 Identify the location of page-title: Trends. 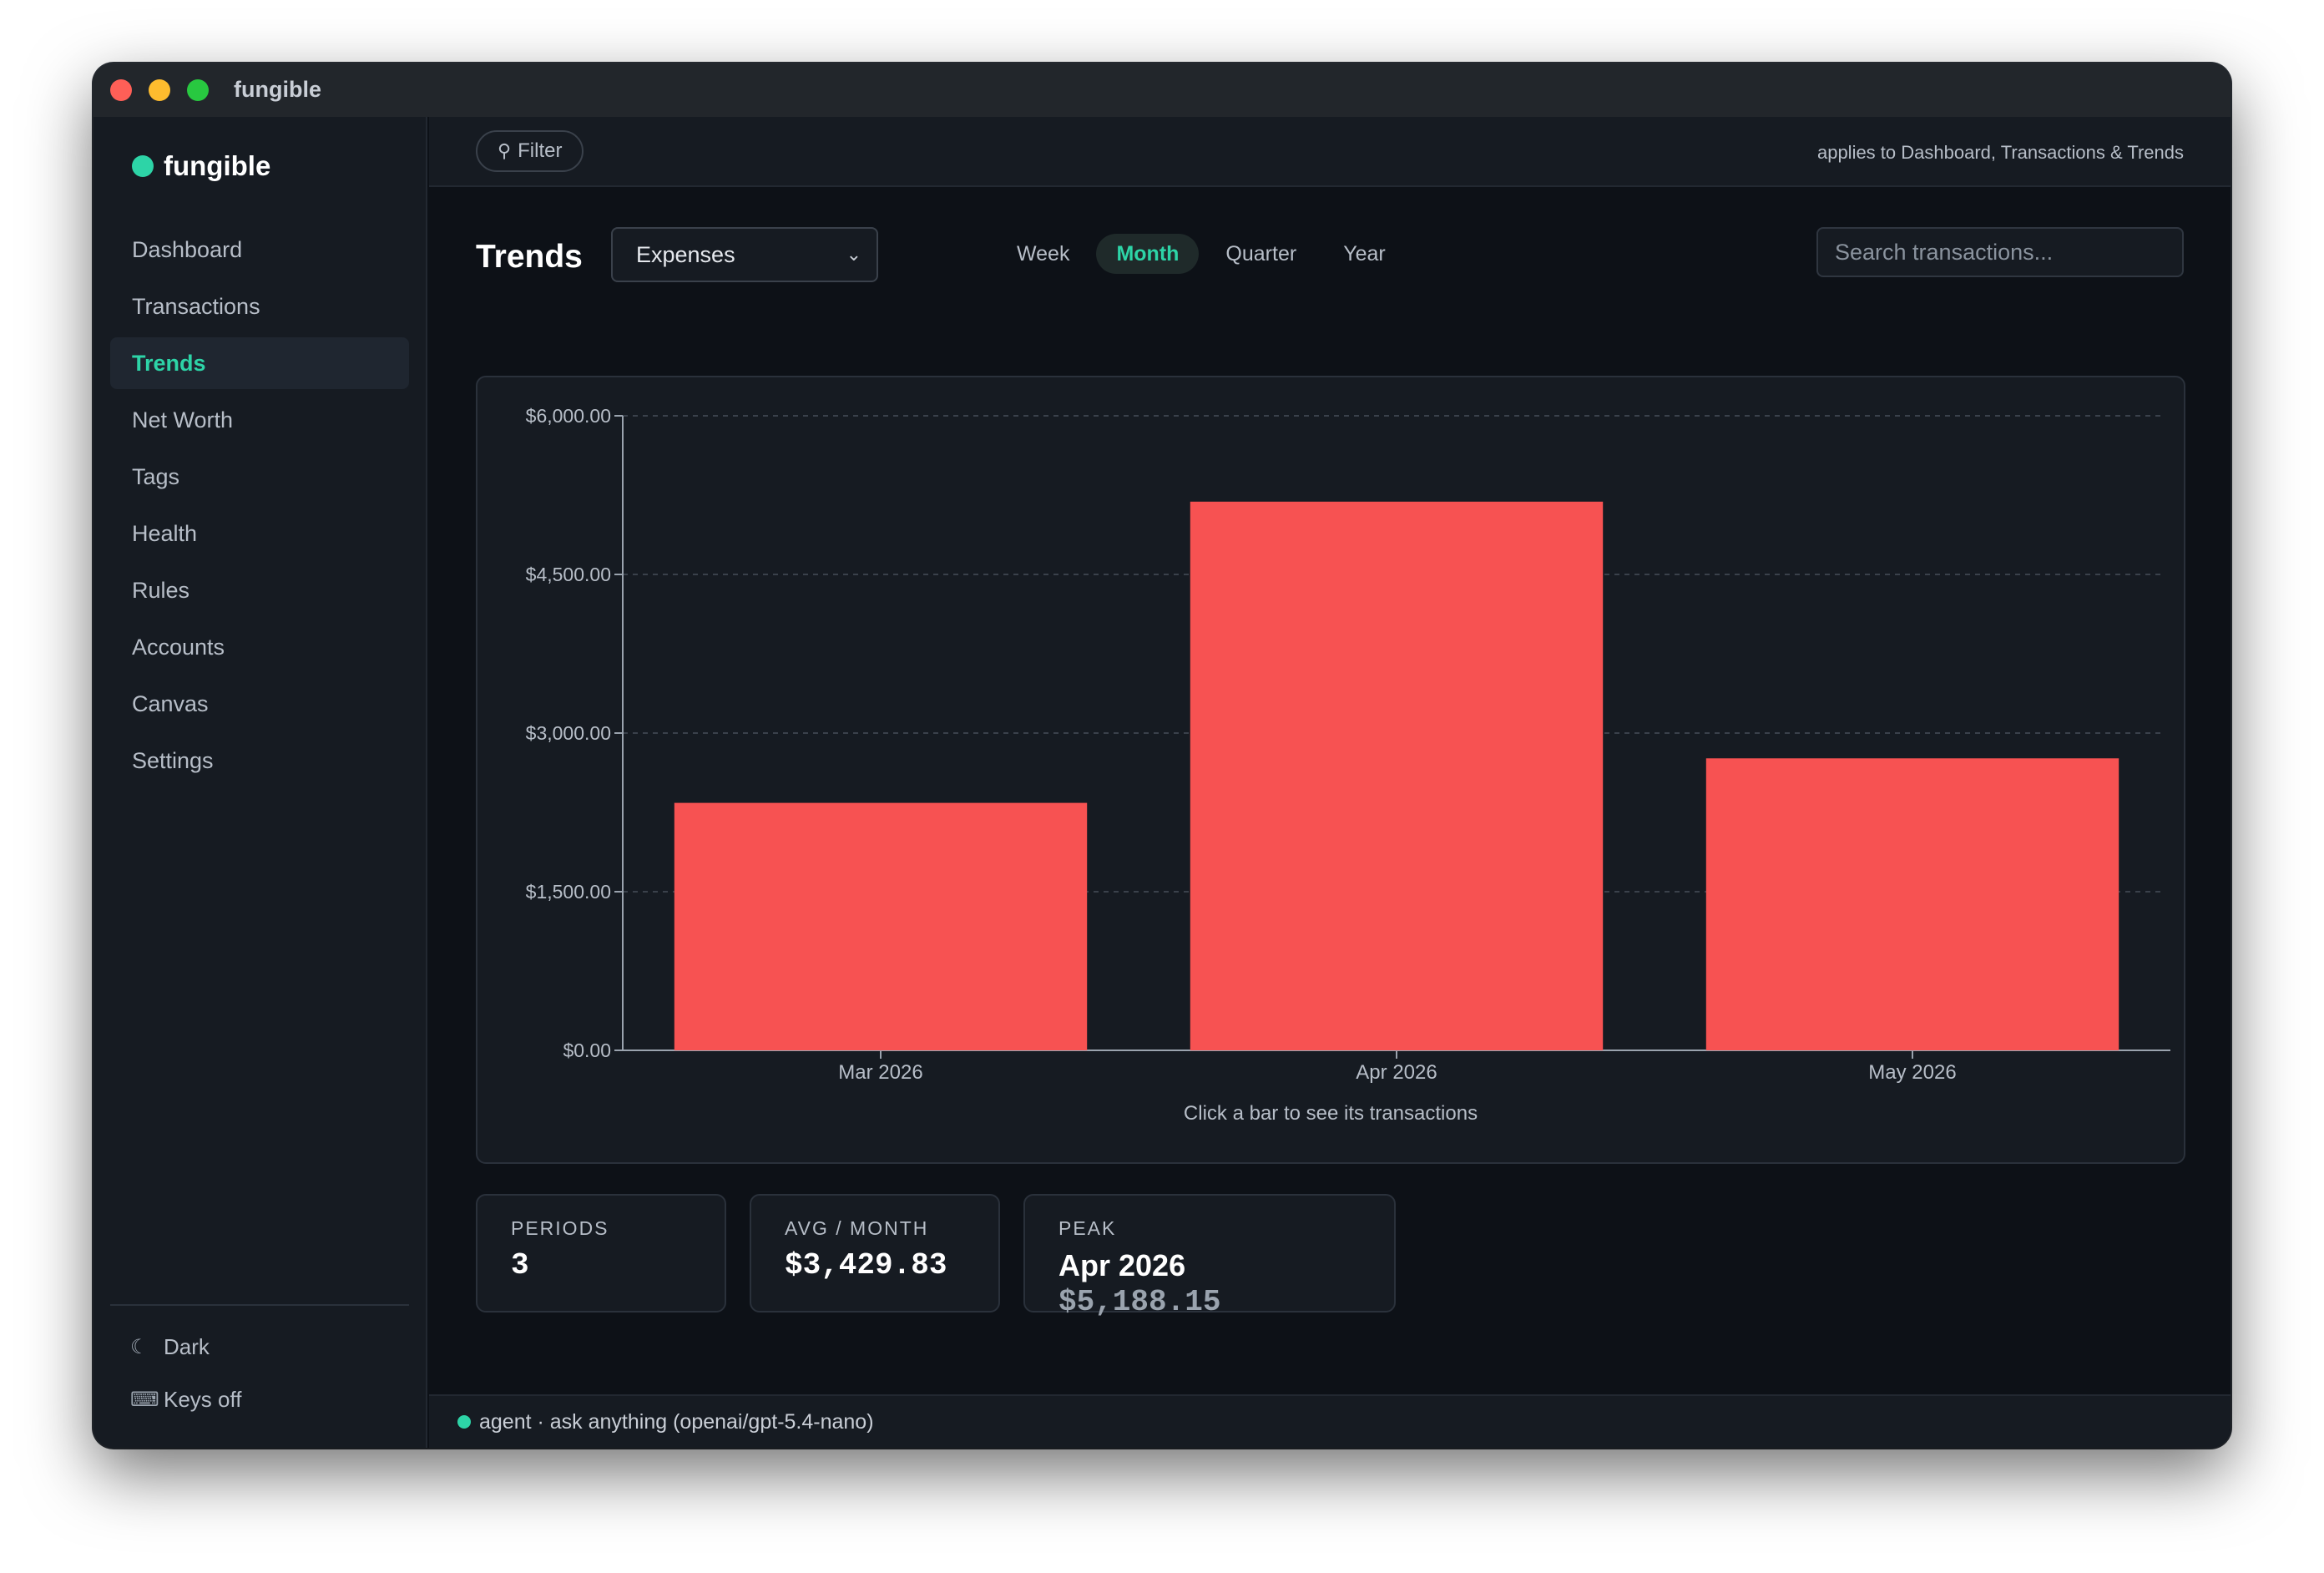
(529, 257).